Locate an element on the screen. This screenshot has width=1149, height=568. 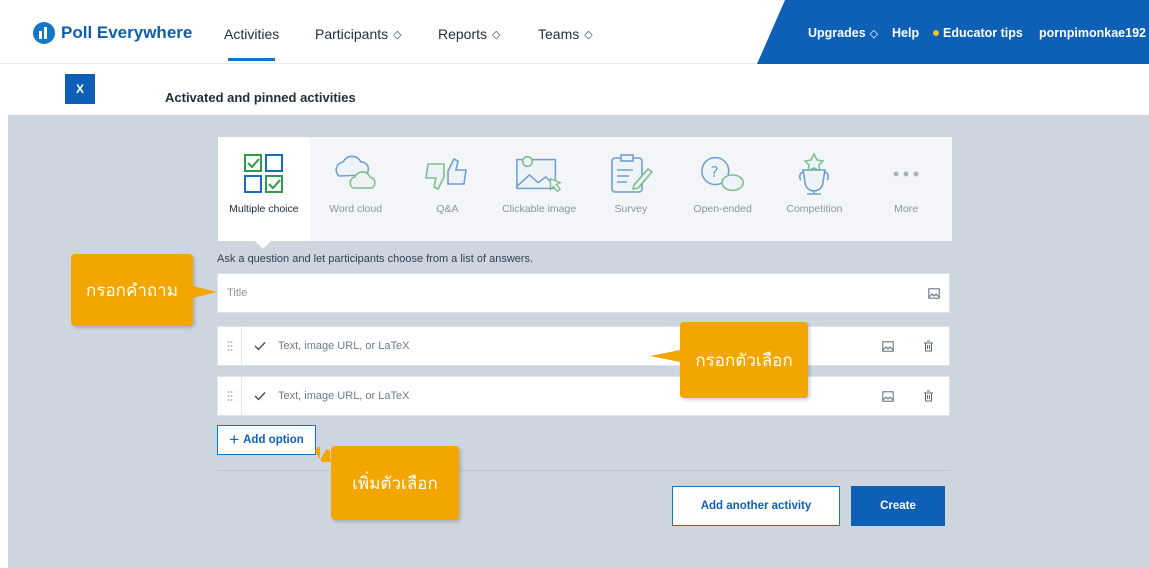
activity-type-label: Clickable image is located at coordinates (539, 209).